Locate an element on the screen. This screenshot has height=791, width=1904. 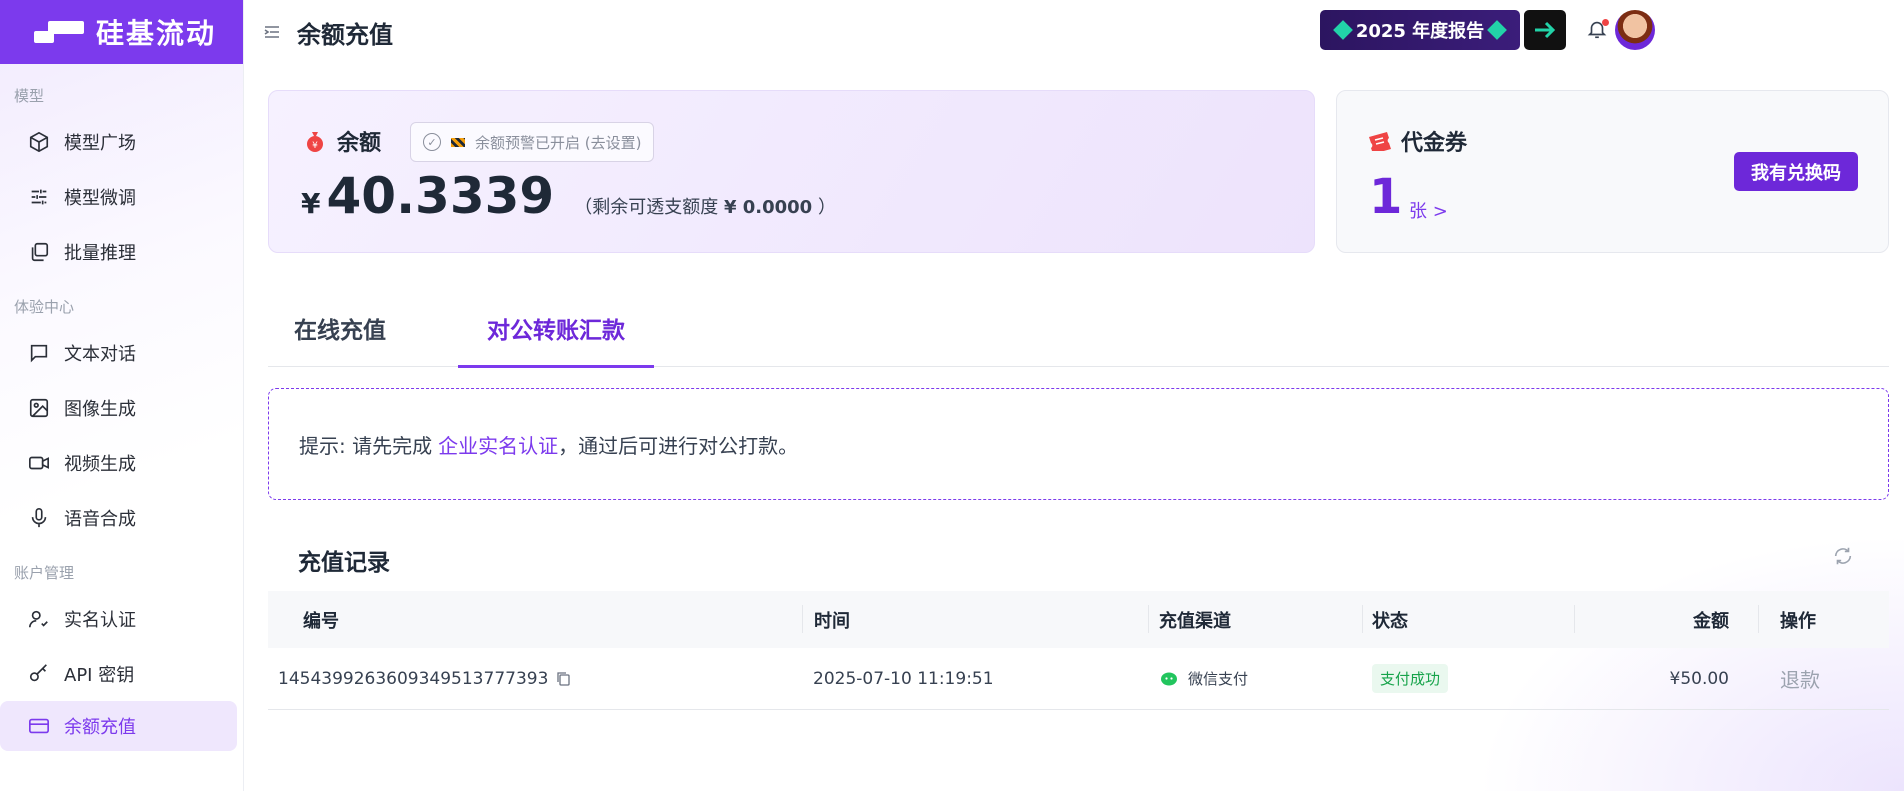
nav-section-models: 模型 is located at coordinates (29, 96).